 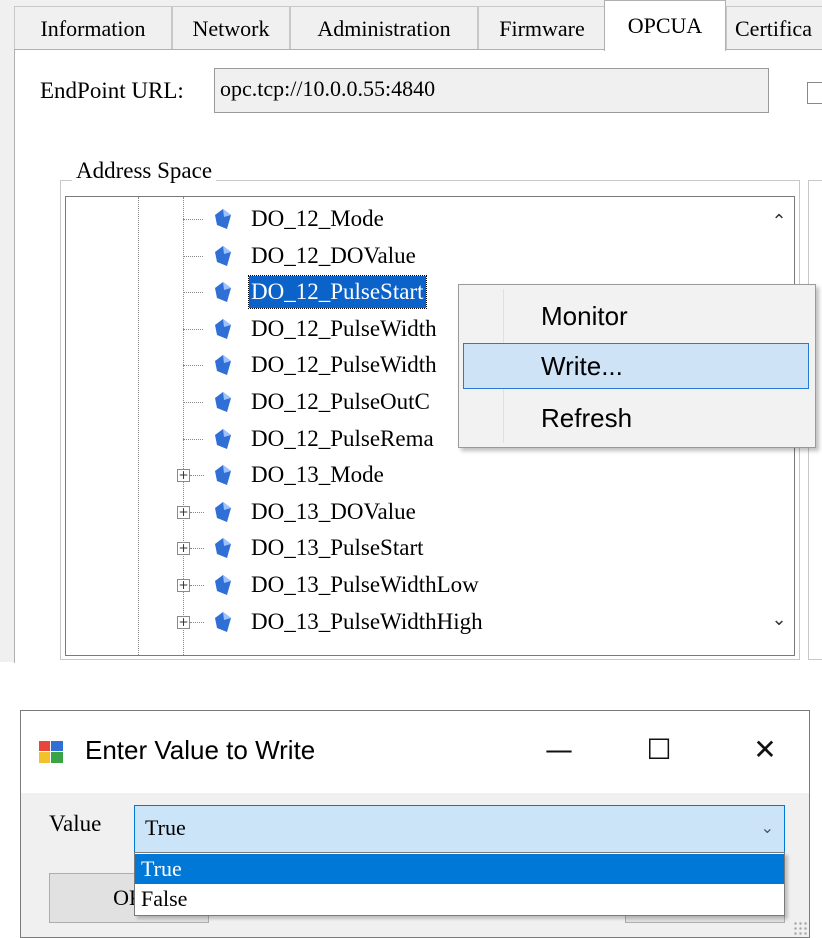 I want to click on app-icon, so click(x=51, y=752).